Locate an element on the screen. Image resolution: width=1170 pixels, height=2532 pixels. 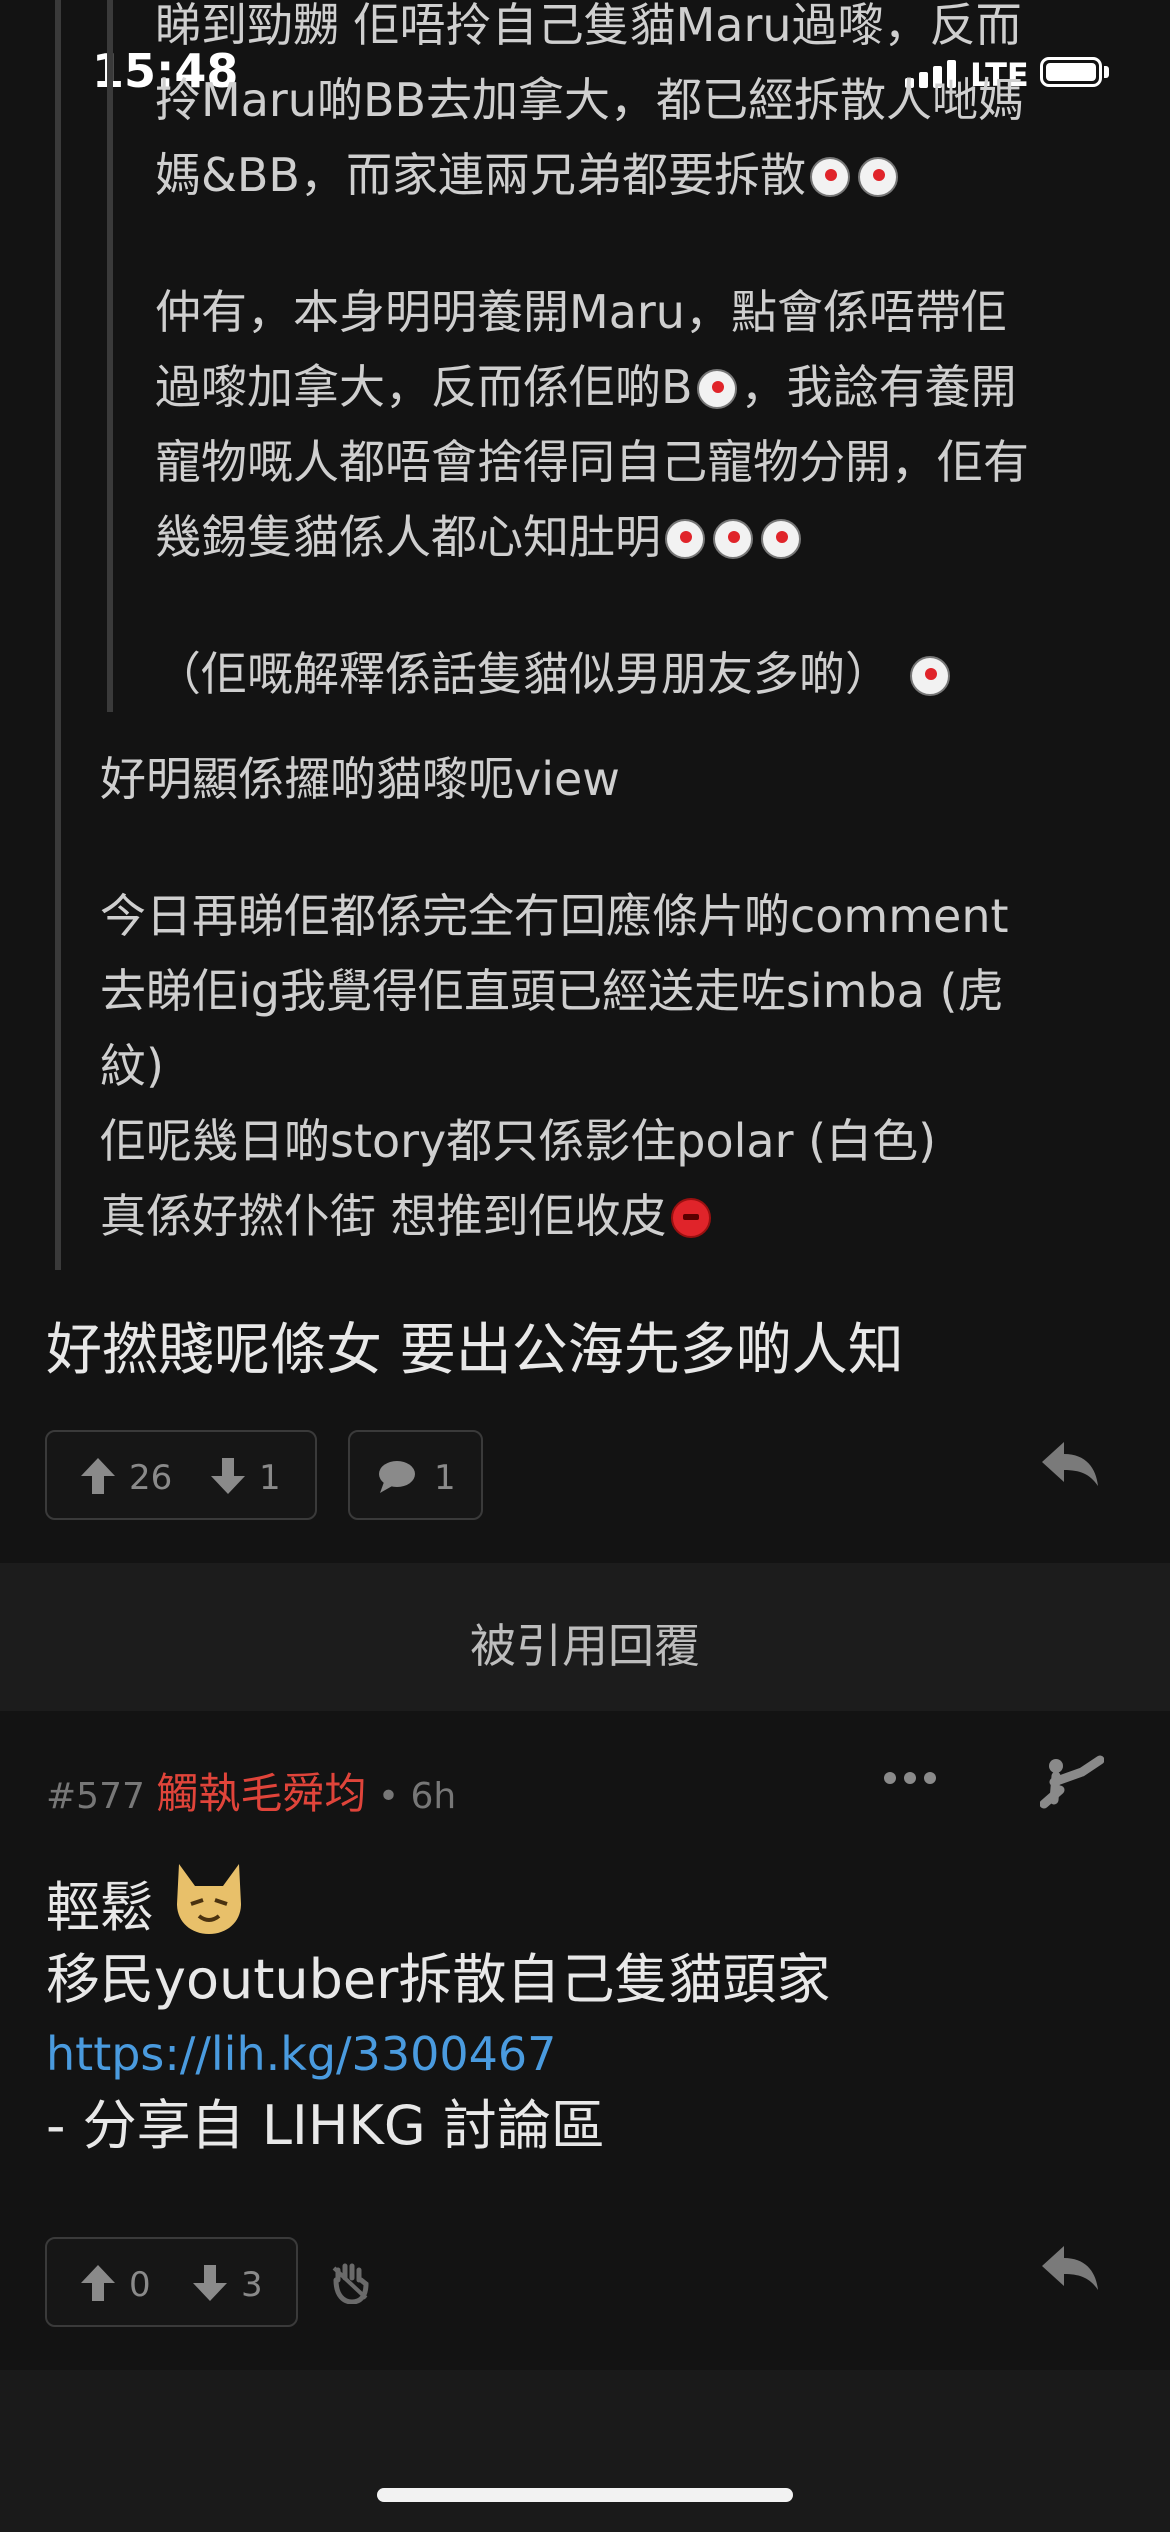
nested-quote-line: 幾錫隻貓係人都心知肚明 is located at coordinates (408, 537).